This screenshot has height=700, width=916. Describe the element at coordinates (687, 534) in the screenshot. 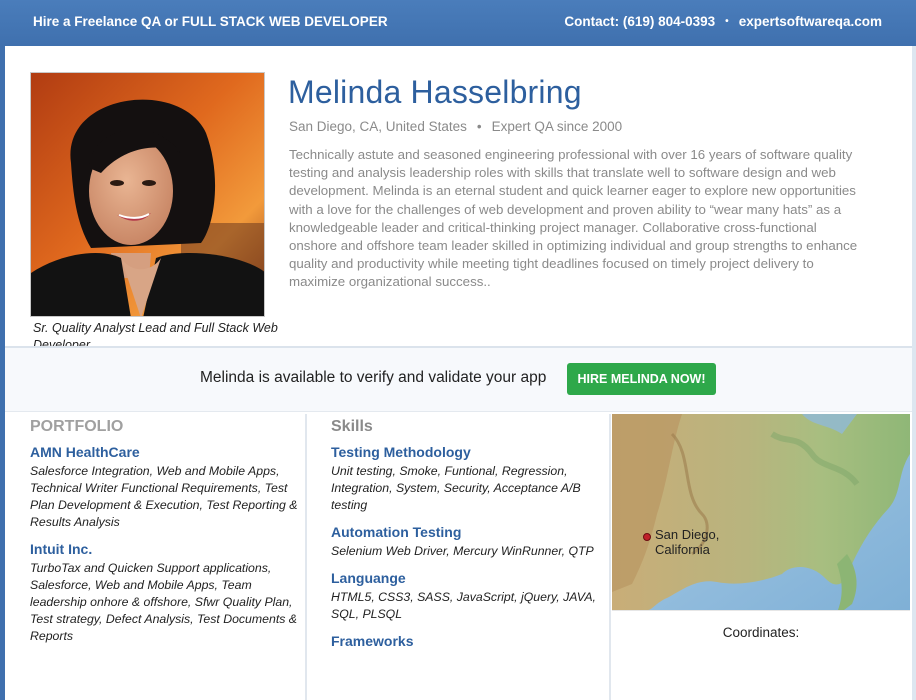

I see `map-label-city: San Diego,` at that location.